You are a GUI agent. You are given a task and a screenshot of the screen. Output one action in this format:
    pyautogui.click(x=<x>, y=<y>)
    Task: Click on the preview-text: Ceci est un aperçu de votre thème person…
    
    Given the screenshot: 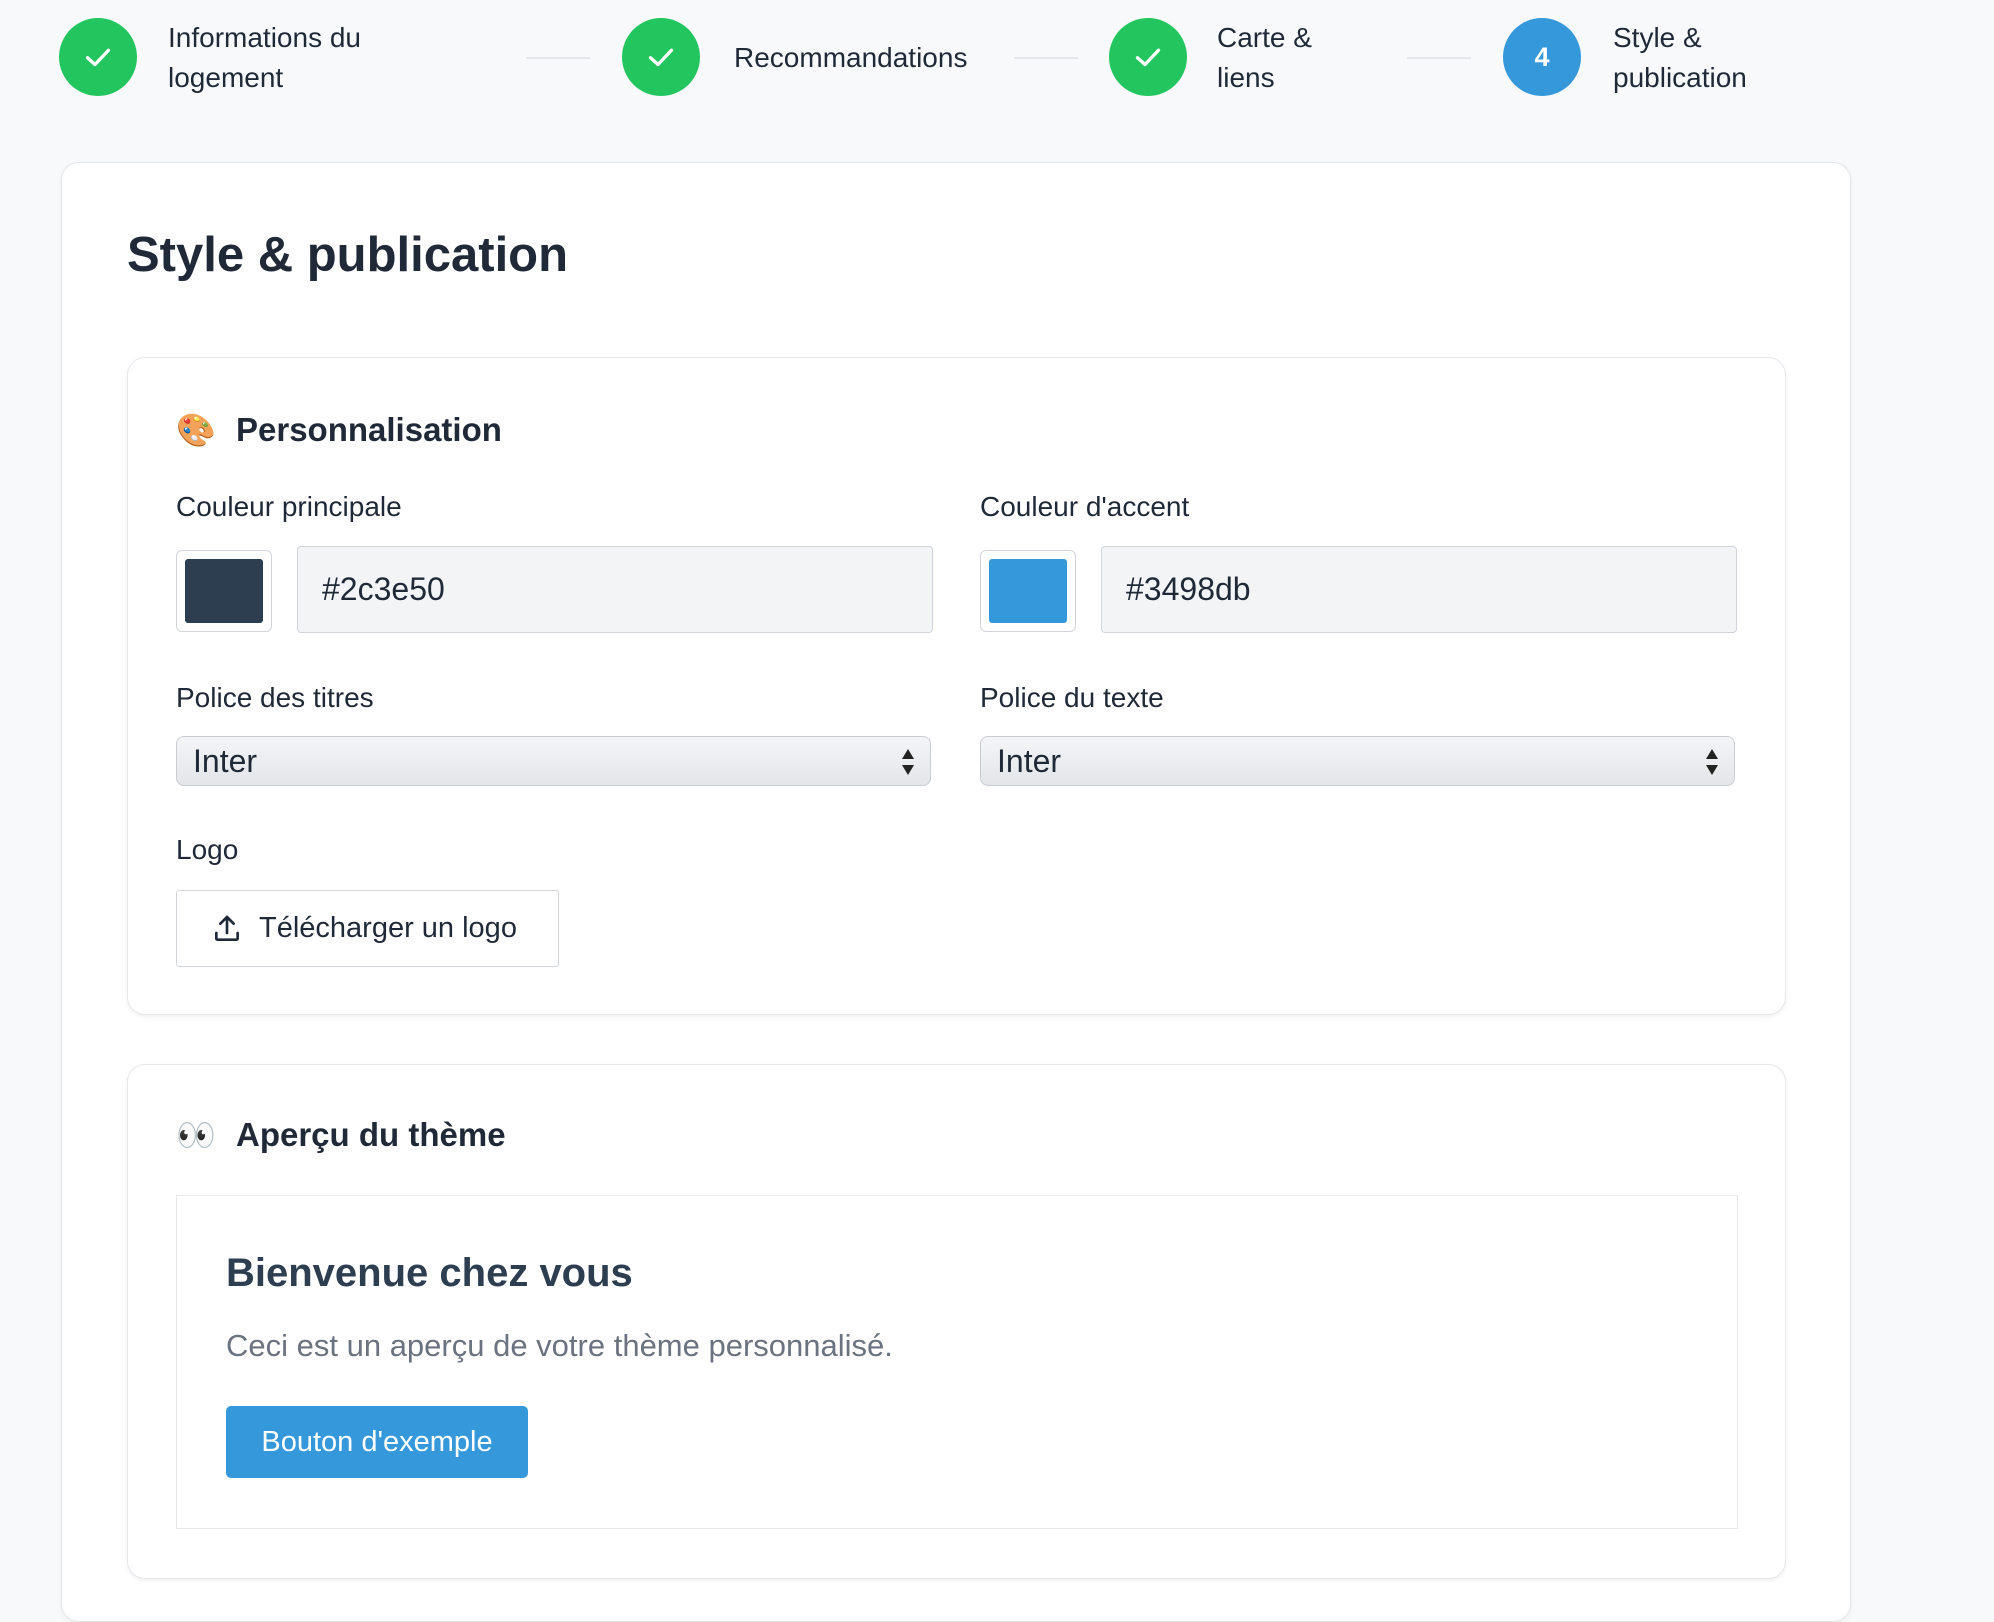 What is the action you would take?
    pyautogui.click(x=559, y=1345)
    